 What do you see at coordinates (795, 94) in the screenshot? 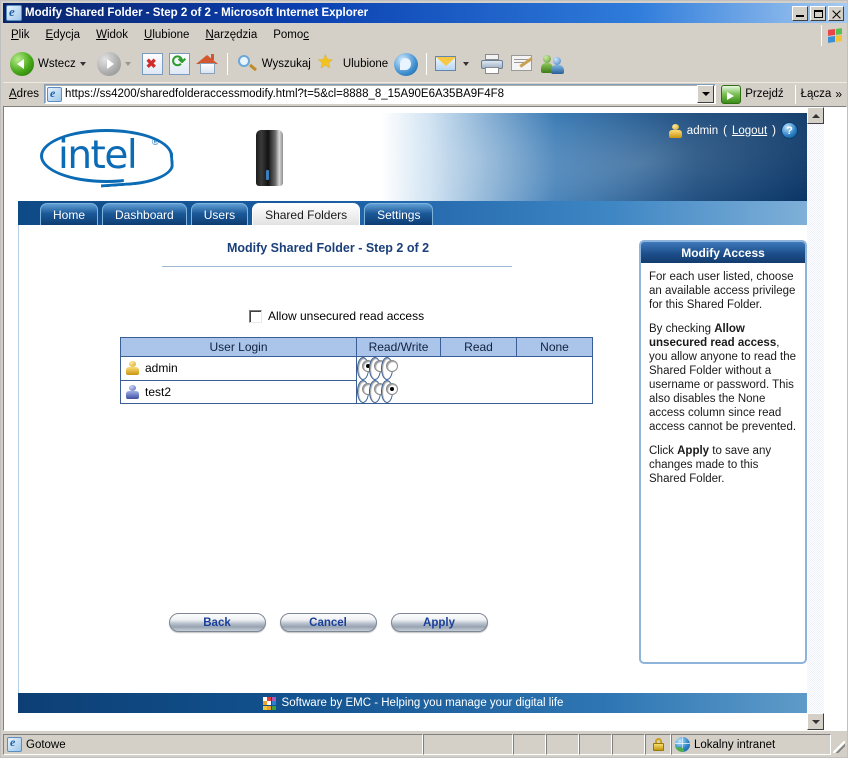
I see `links-separator` at bounding box center [795, 94].